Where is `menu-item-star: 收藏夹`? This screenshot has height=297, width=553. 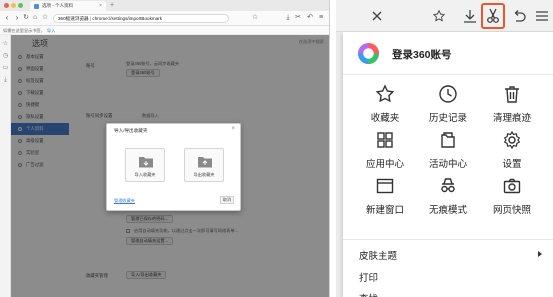
menu-item-star: 收藏夹 is located at coordinates (385, 108).